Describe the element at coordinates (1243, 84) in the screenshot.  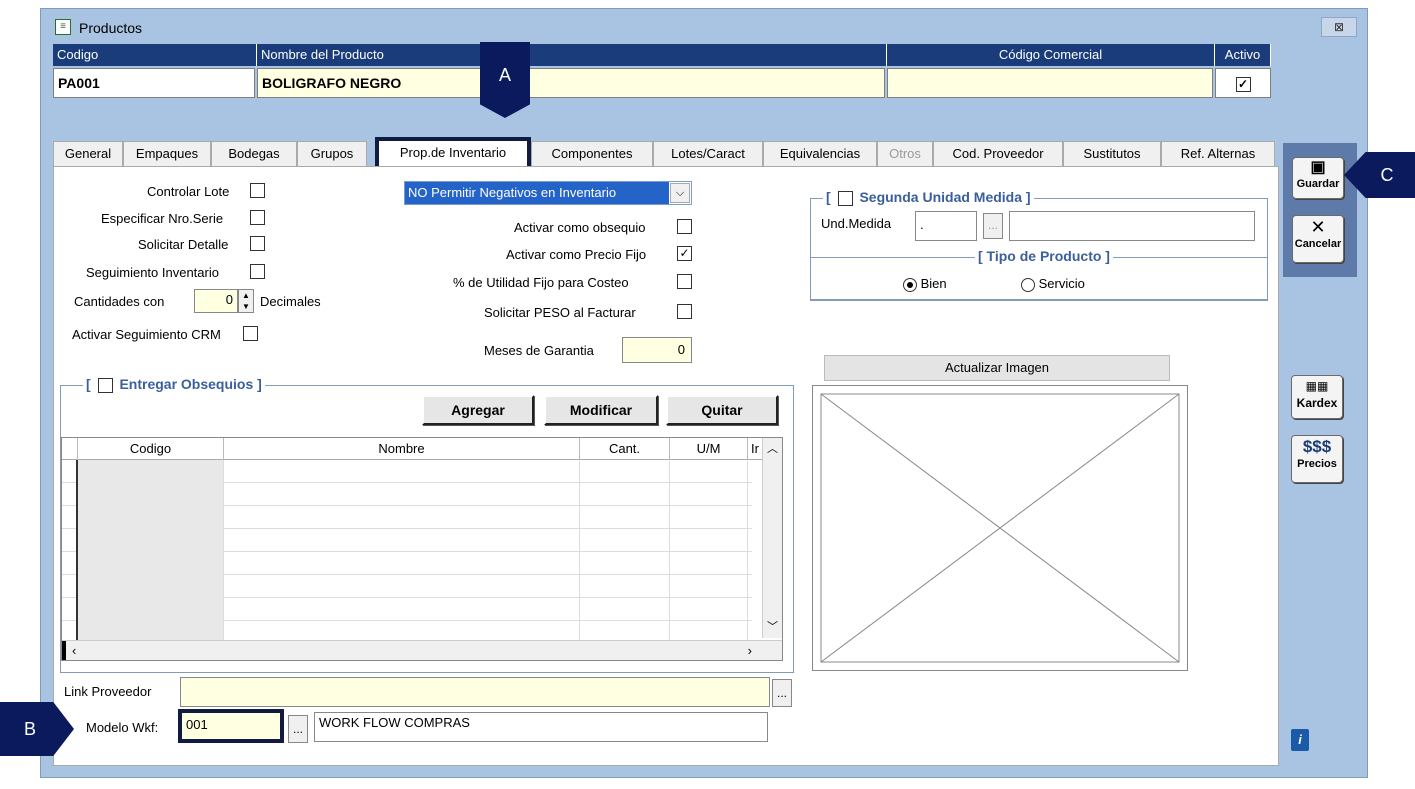
I see `activo-checkbox: ✓` at that location.